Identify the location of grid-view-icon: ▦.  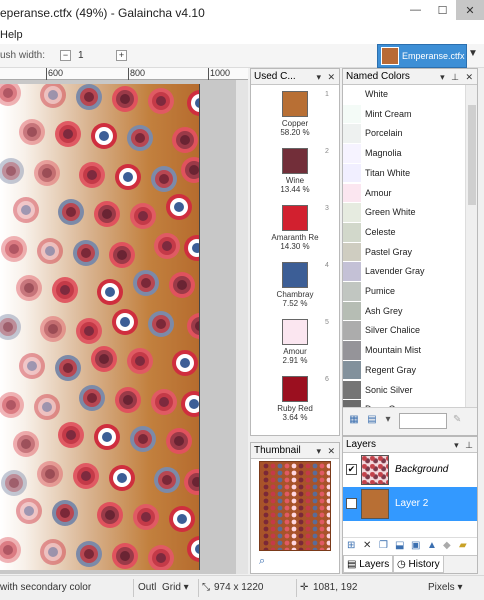
(354, 421).